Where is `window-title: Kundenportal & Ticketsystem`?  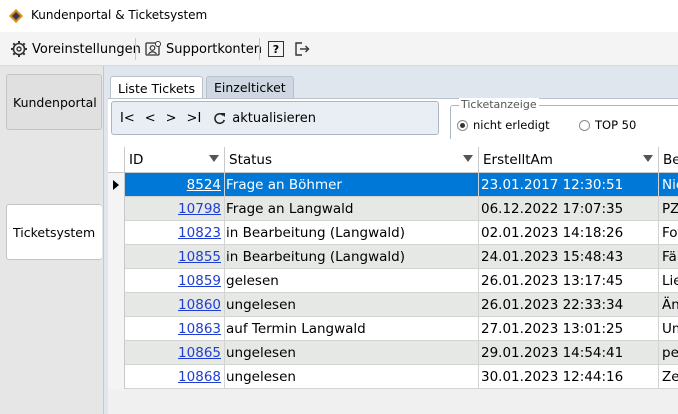
window-title: Kundenportal & Ticketsystem is located at coordinates (119, 15).